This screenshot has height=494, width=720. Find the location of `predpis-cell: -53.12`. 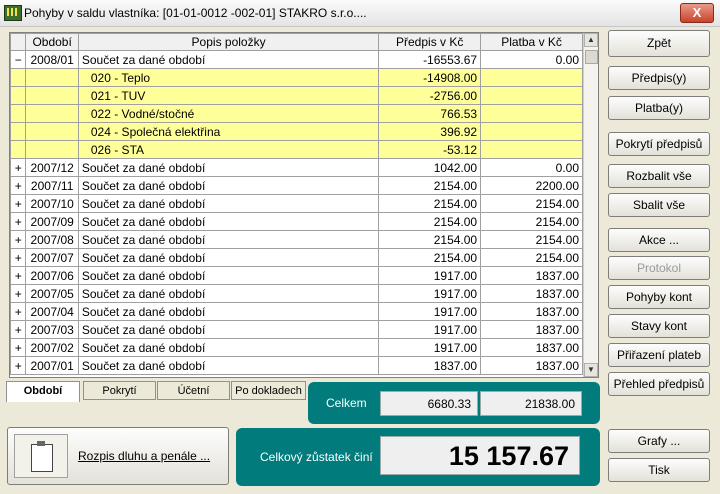

predpis-cell: -53.12 is located at coordinates (430, 149).